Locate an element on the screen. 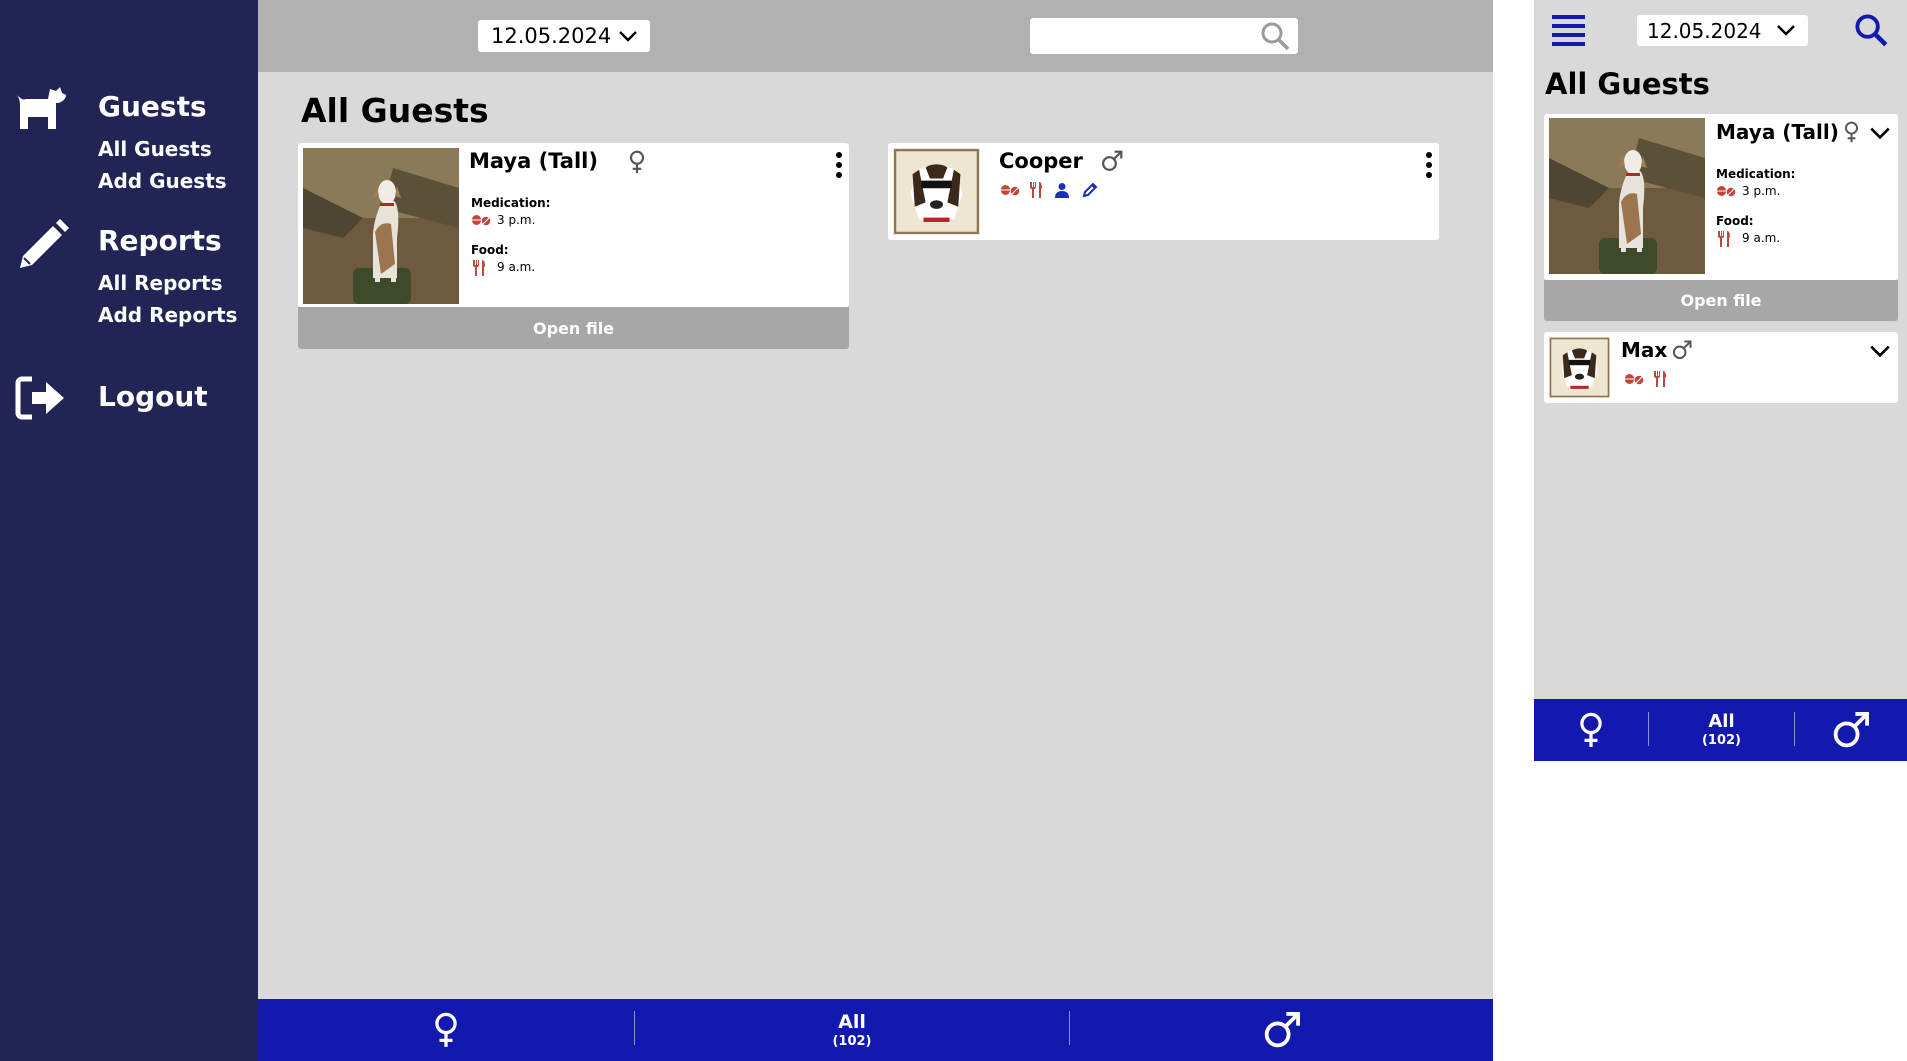 The image size is (1907, 1061). mobile-open-file-button: Open file is located at coordinates (1721, 300).